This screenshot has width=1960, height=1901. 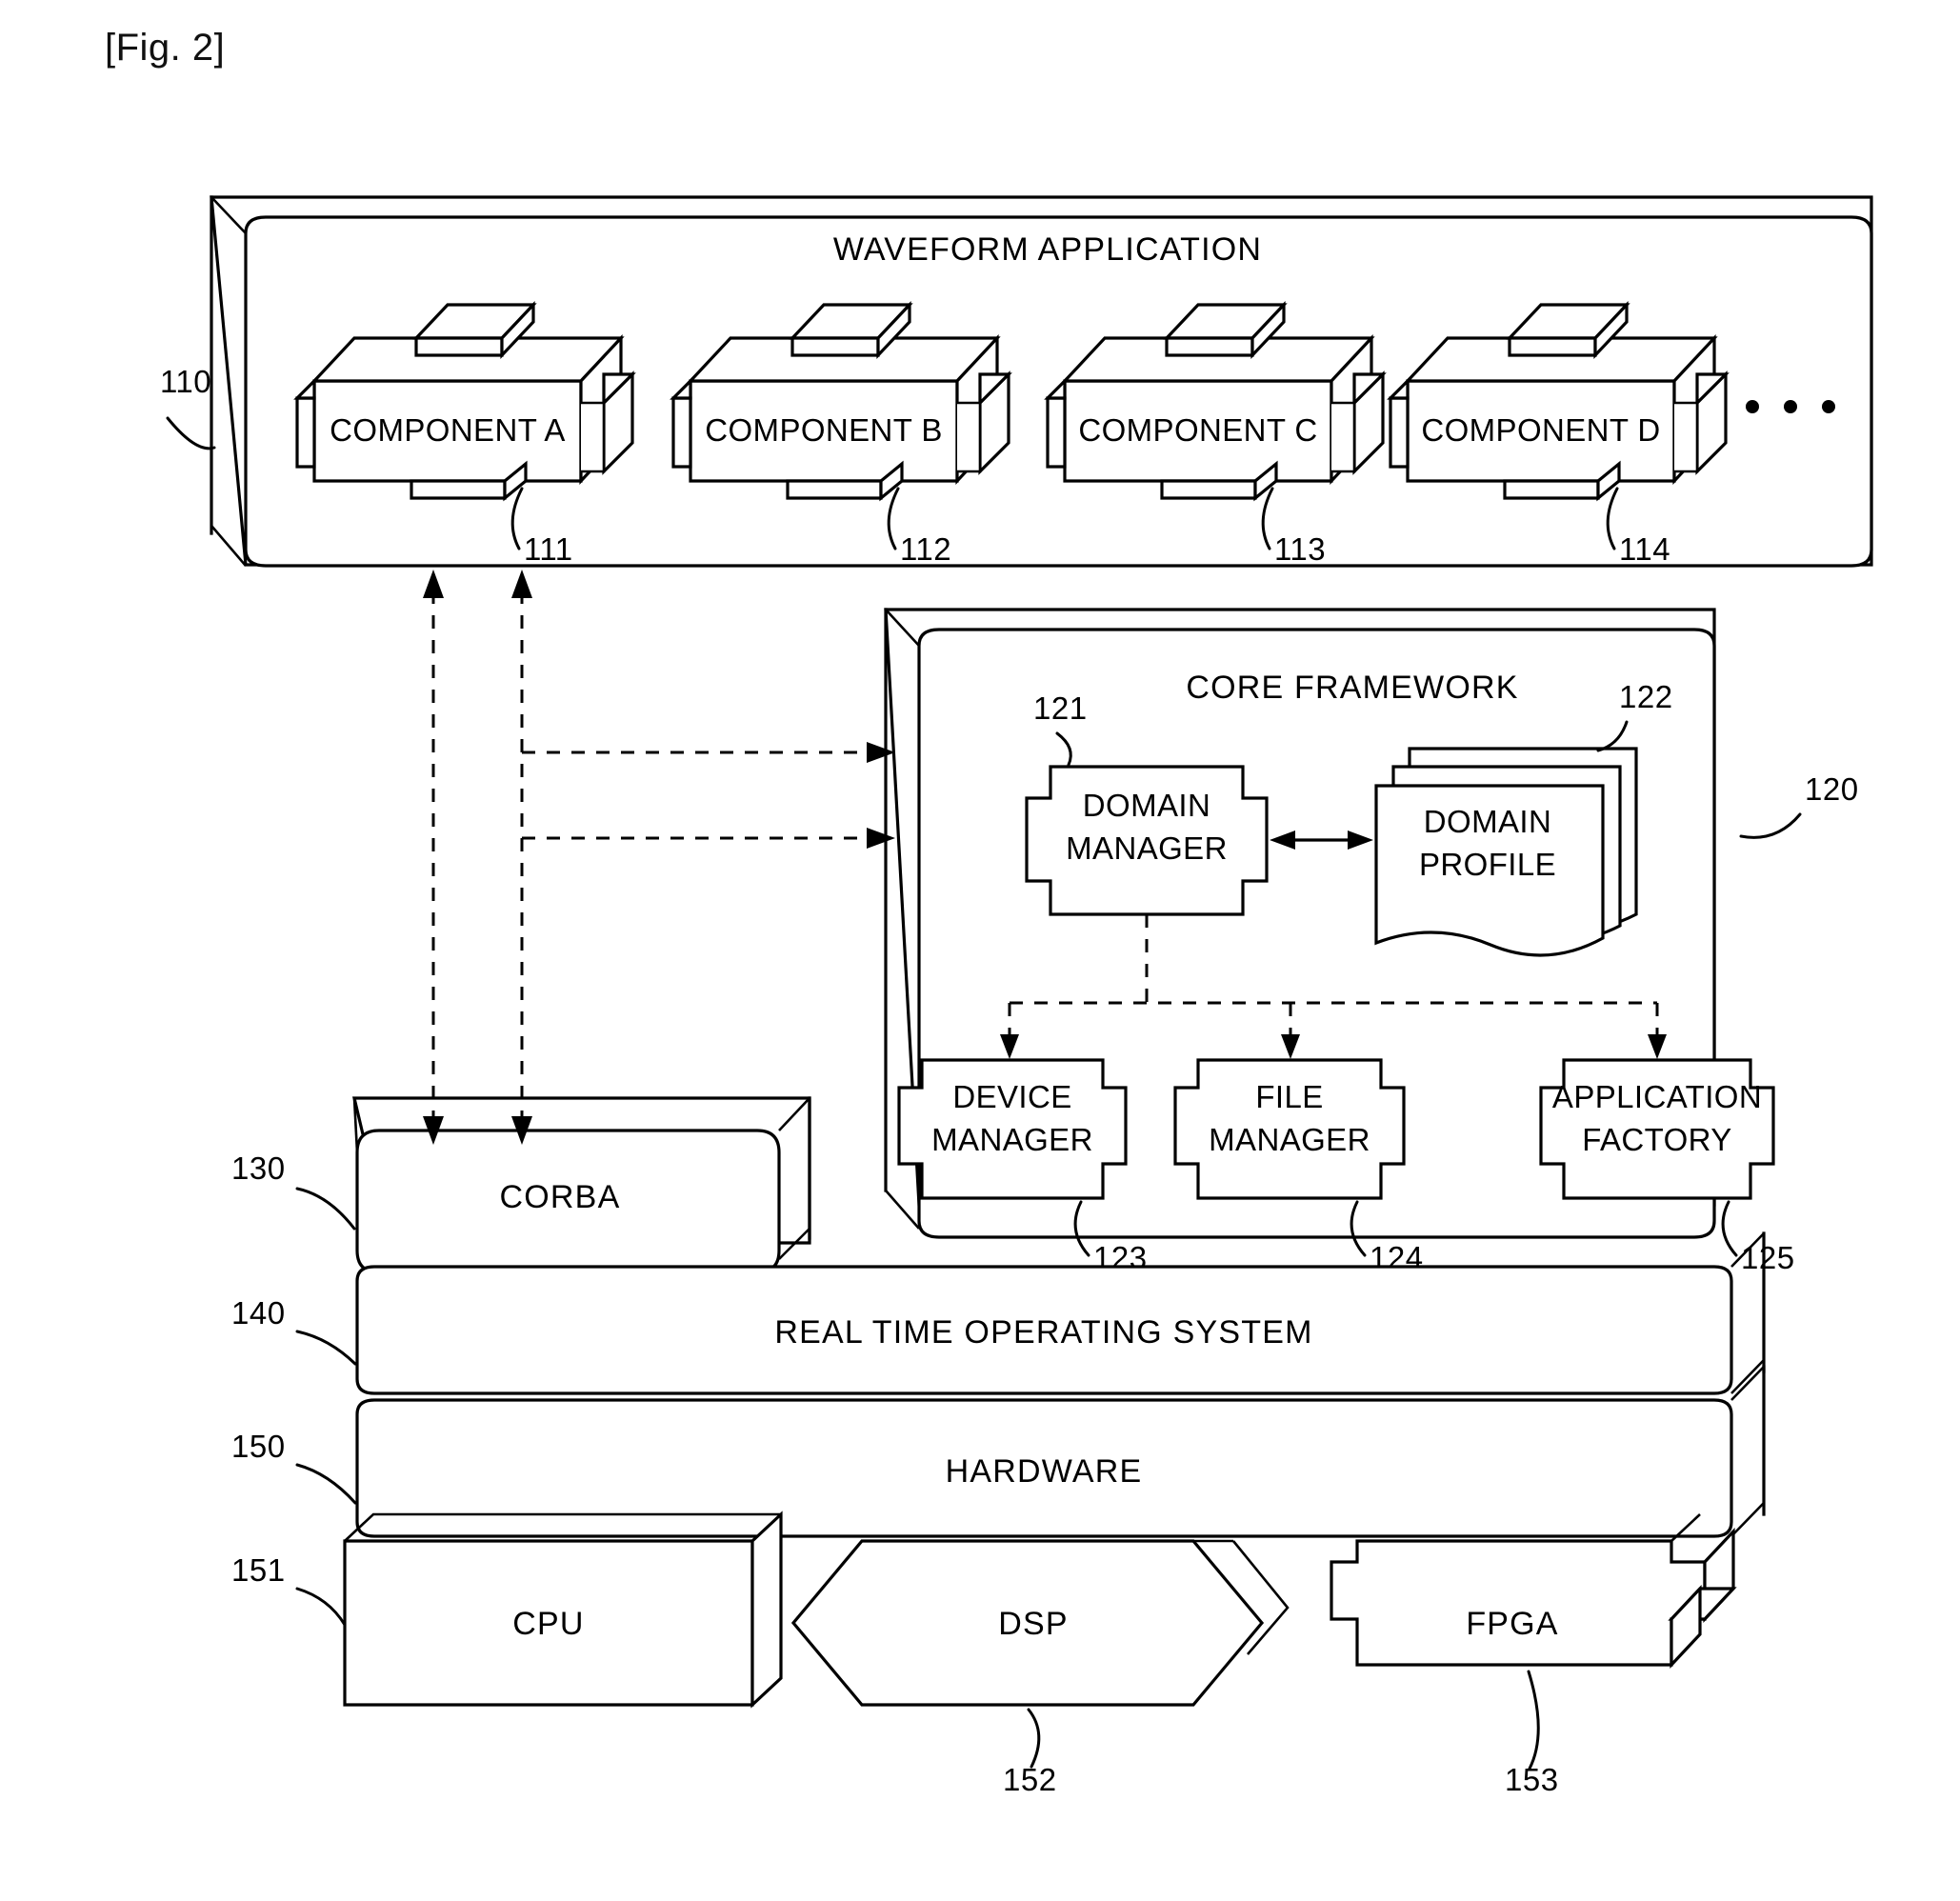 I want to click on ref-152: 152, so click(x=1030, y=1779).